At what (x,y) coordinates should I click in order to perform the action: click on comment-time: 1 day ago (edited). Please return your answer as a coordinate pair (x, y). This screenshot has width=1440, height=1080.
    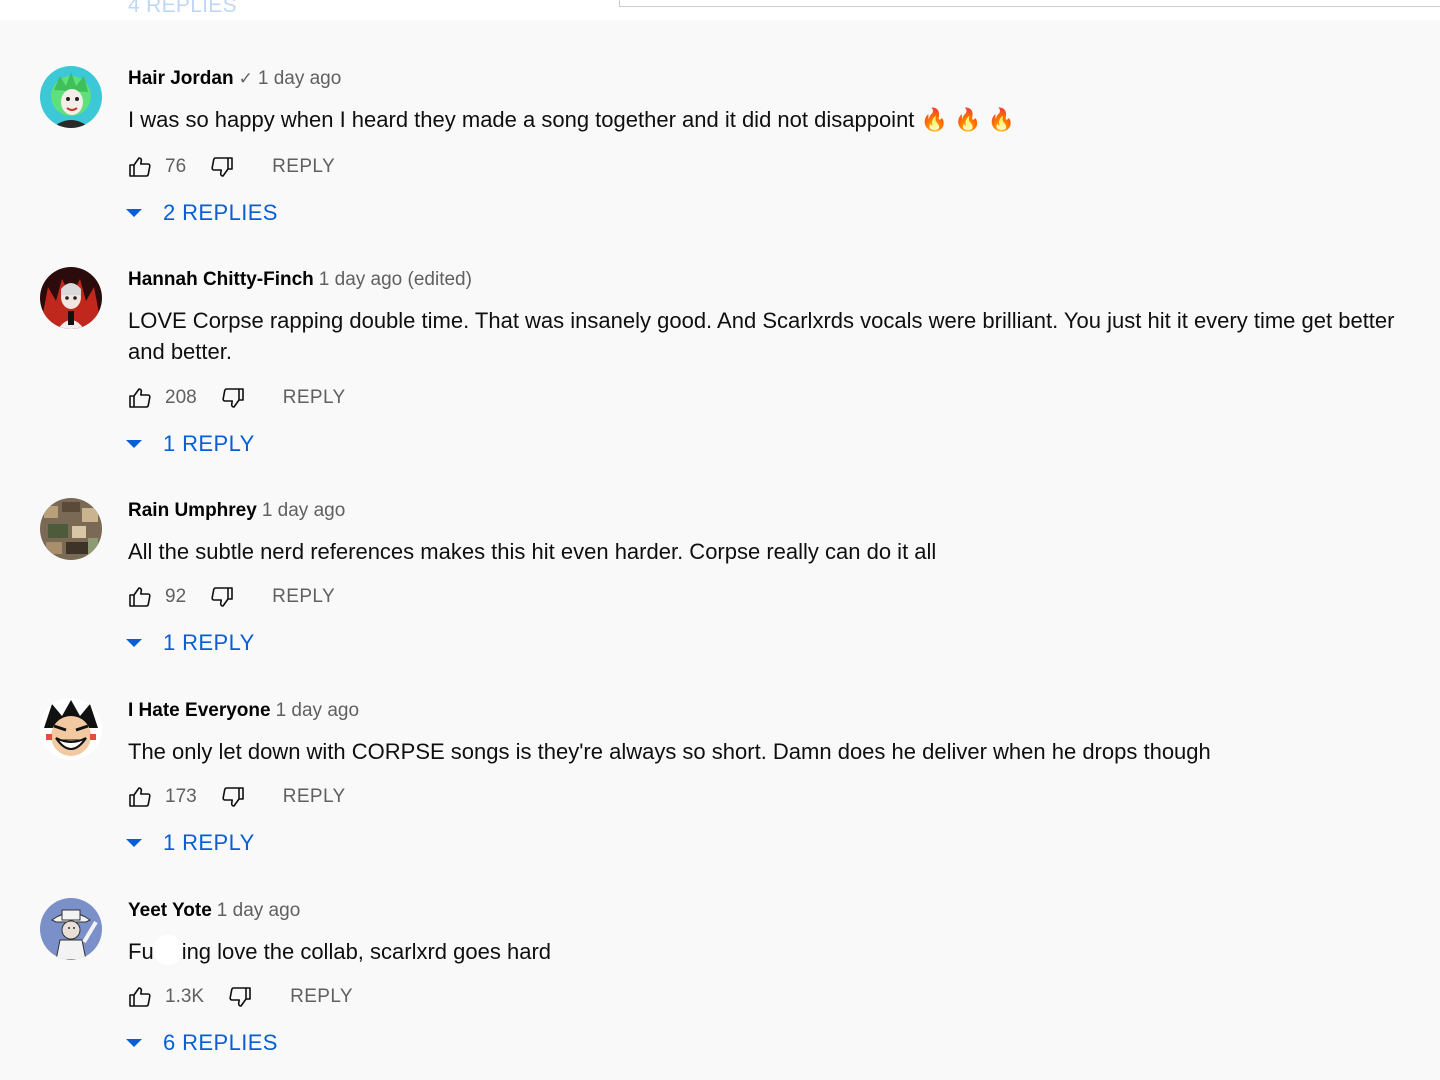
    Looking at the image, I should click on (395, 279).